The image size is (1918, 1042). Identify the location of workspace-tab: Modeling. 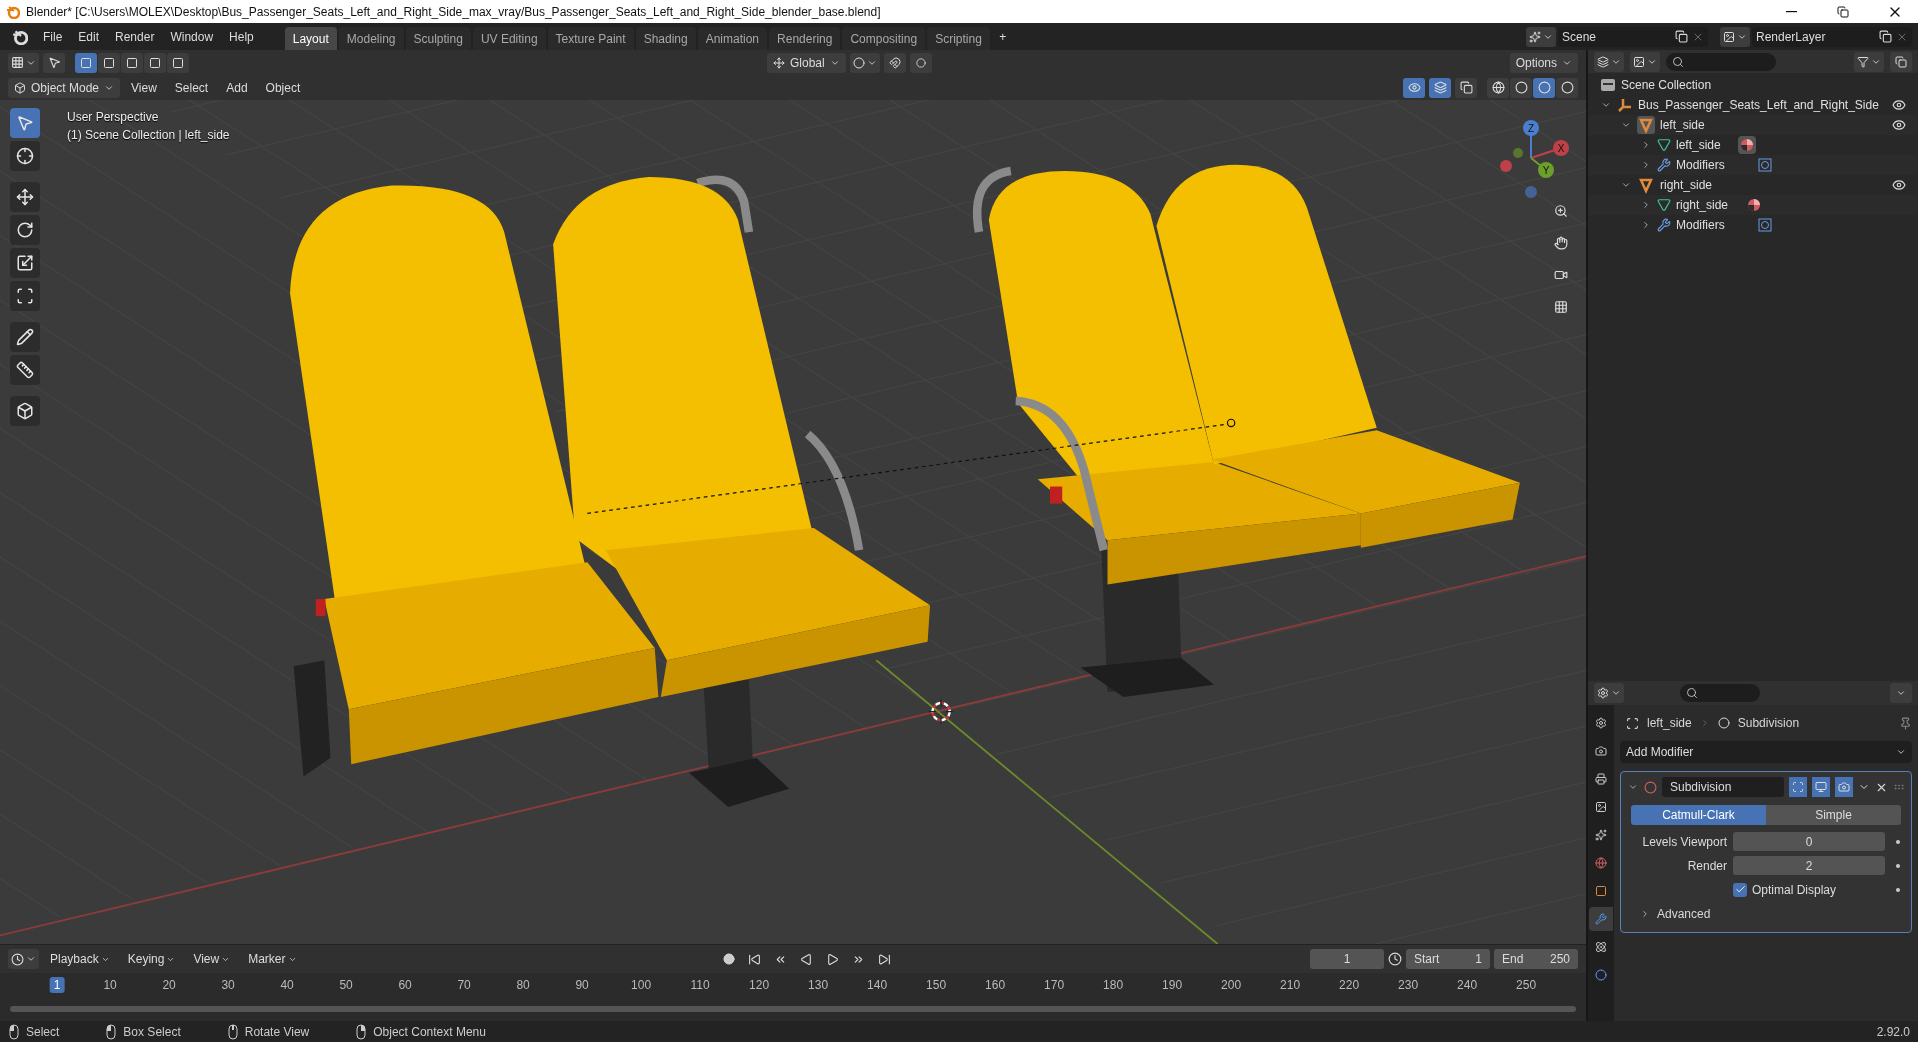
(371, 38).